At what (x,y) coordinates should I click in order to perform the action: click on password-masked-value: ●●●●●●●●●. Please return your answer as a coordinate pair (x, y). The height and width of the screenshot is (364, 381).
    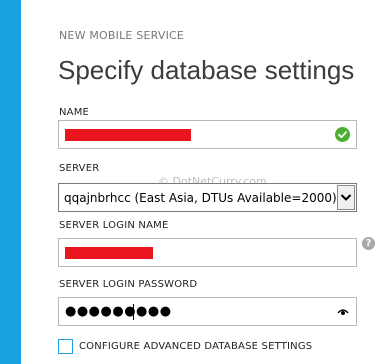
    Looking at the image, I should click on (118, 311).